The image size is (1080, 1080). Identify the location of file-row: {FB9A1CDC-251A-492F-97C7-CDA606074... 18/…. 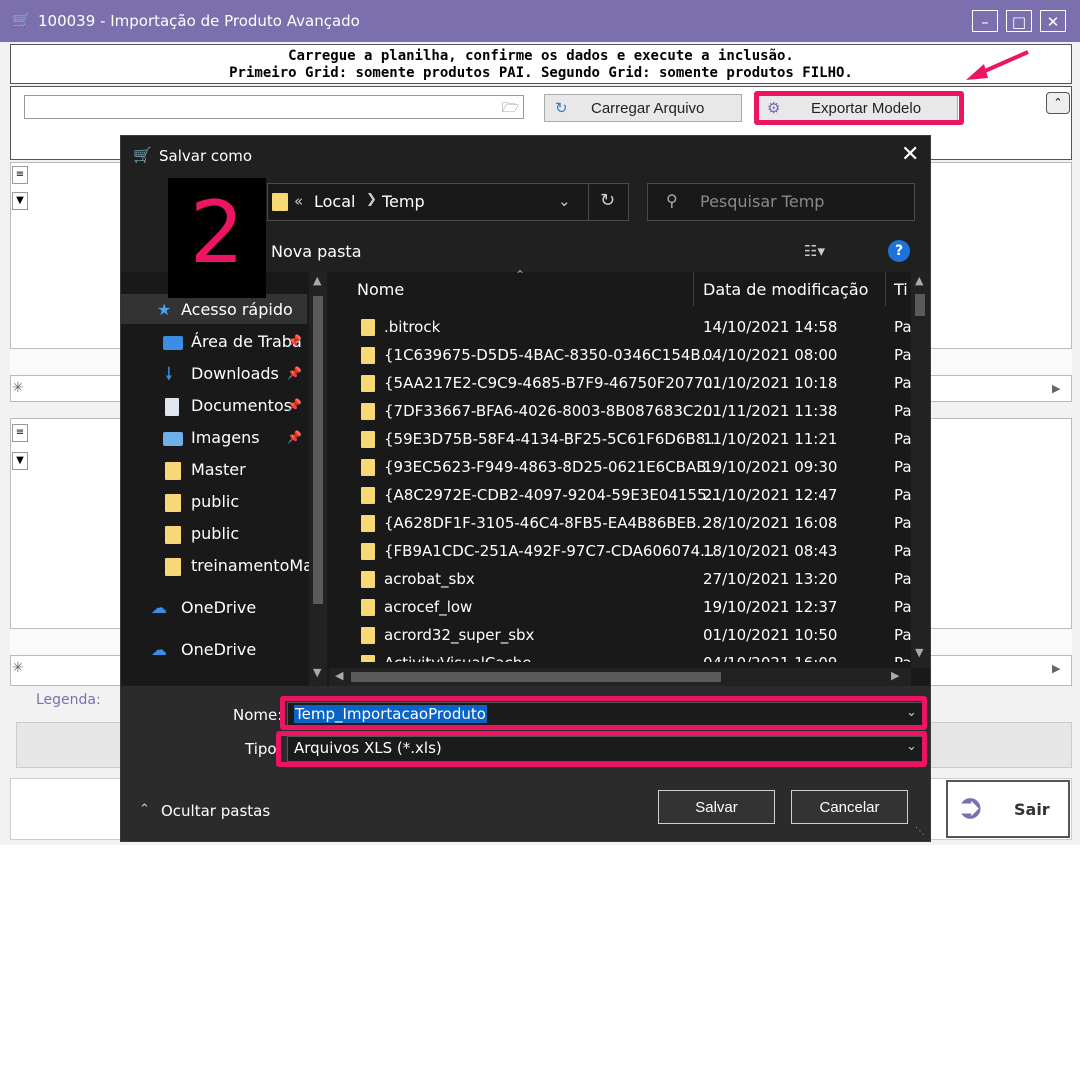
(620, 552).